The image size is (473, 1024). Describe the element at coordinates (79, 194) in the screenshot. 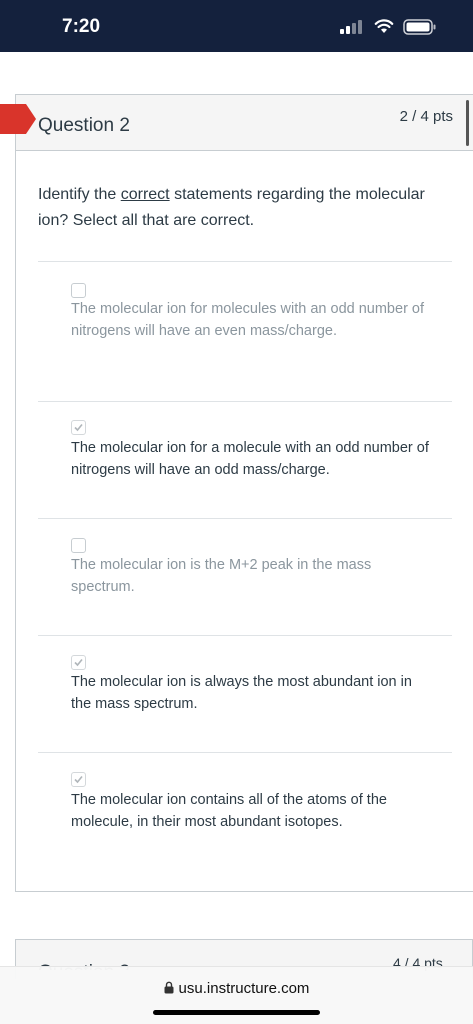

I see `question-text-part: Identify the` at that location.